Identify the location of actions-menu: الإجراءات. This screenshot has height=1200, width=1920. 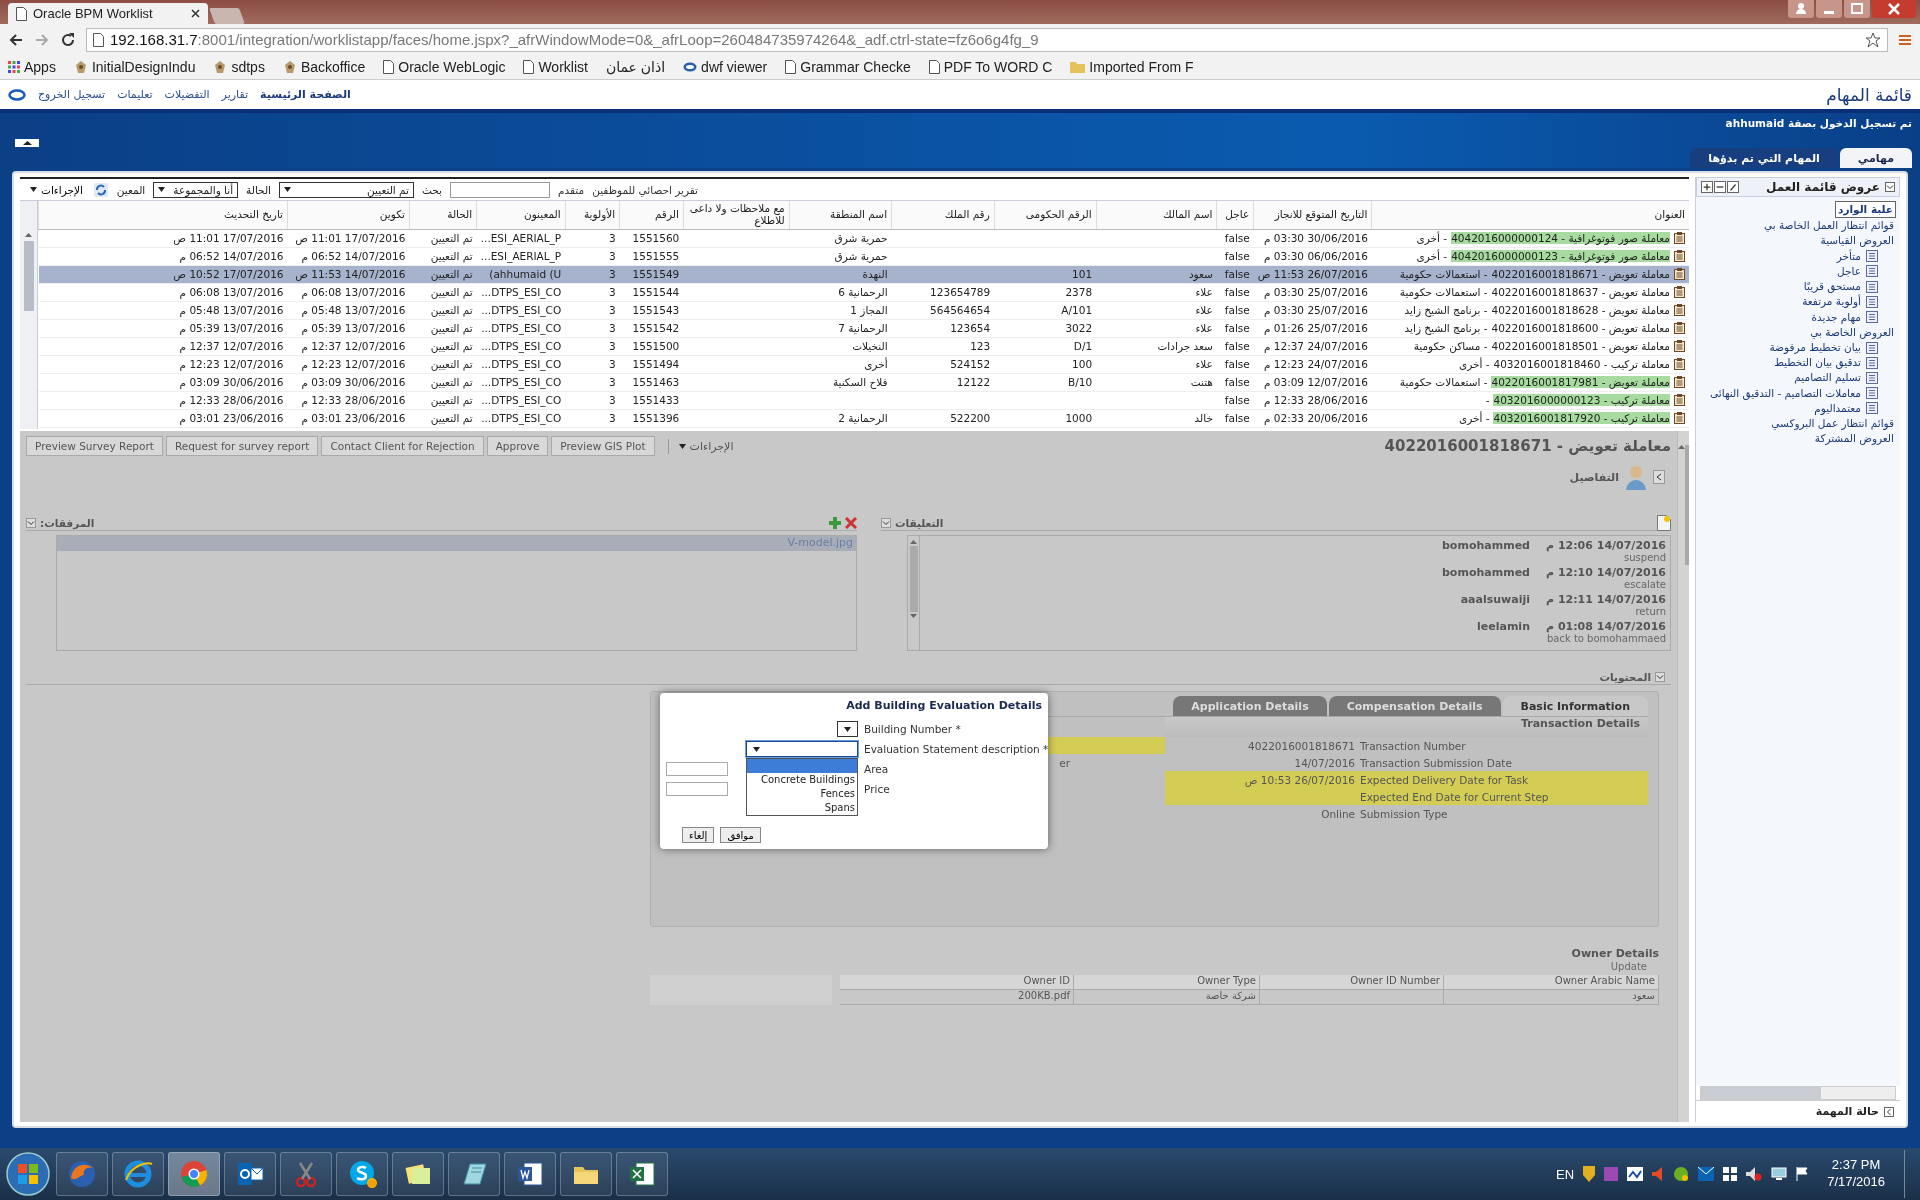
(56, 189).